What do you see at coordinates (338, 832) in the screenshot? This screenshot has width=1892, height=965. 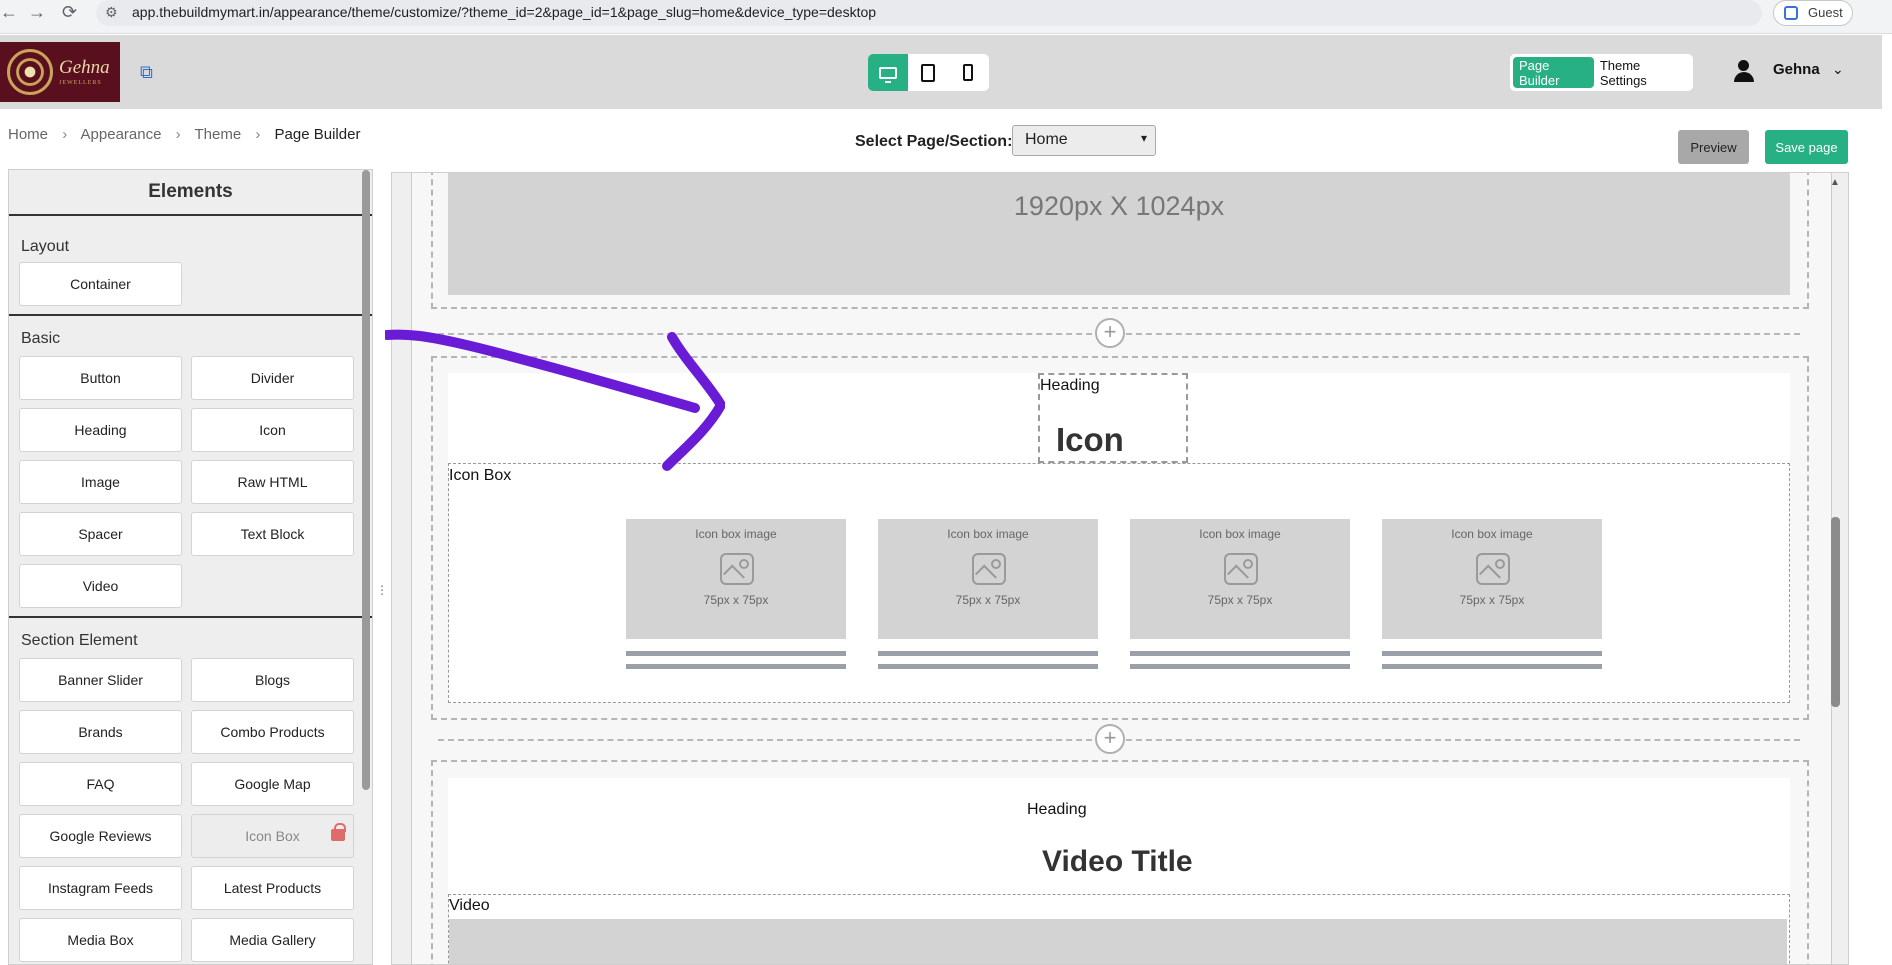 I see `lock-icon` at bounding box center [338, 832].